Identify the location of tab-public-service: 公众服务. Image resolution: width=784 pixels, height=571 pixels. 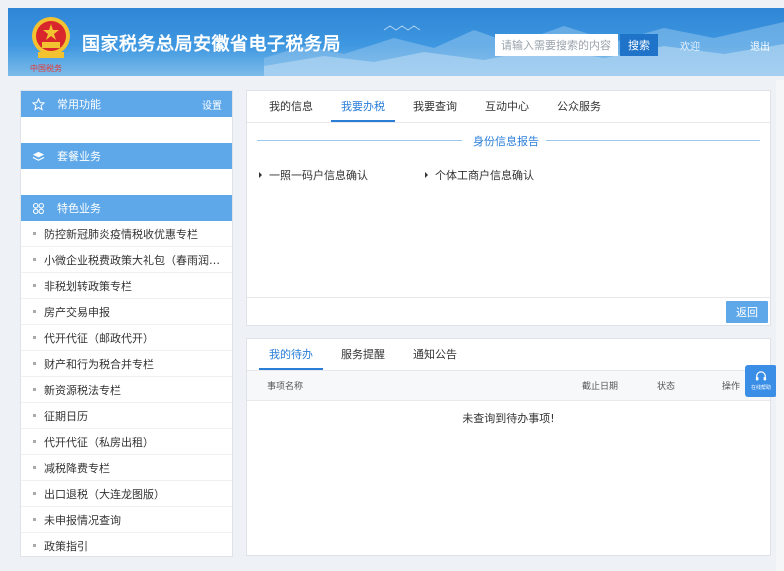
(579, 106).